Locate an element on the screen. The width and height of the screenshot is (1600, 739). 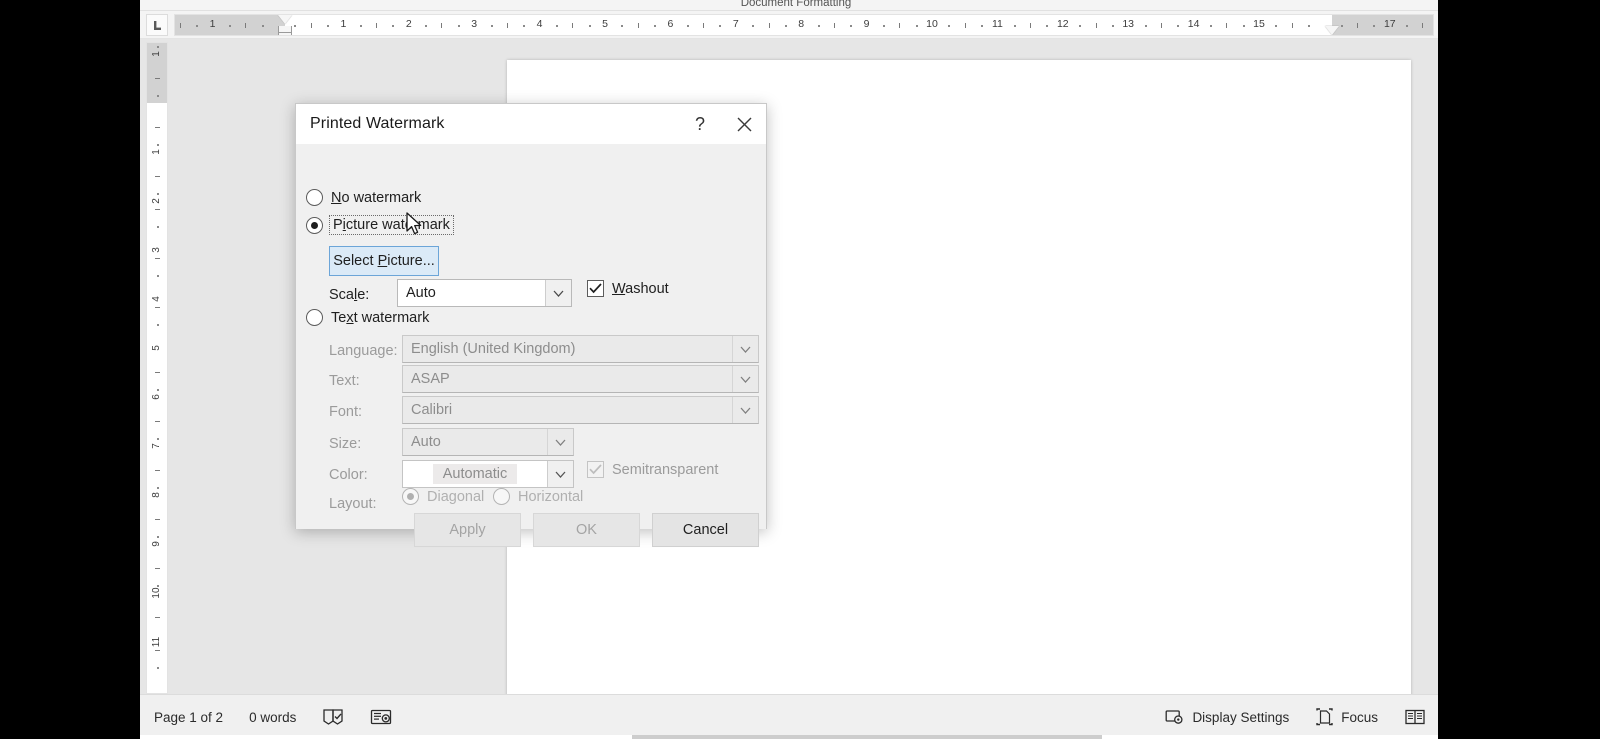
status-word-count: 0 words is located at coordinates (272, 717).